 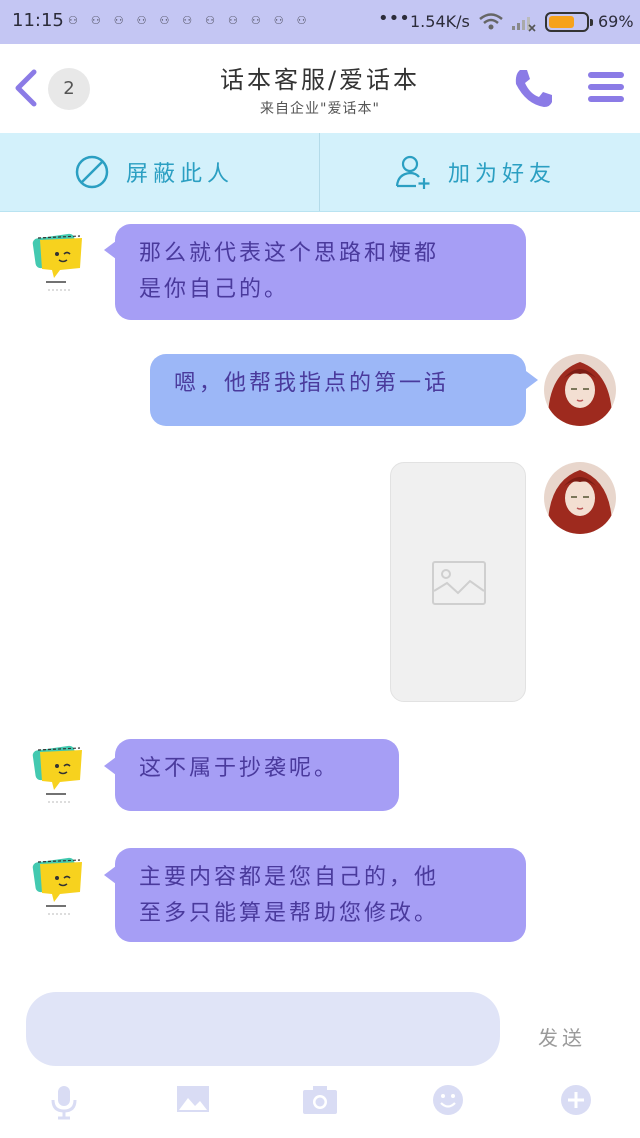 What do you see at coordinates (448, 1100) in the screenshot?
I see `emoji-icon` at bounding box center [448, 1100].